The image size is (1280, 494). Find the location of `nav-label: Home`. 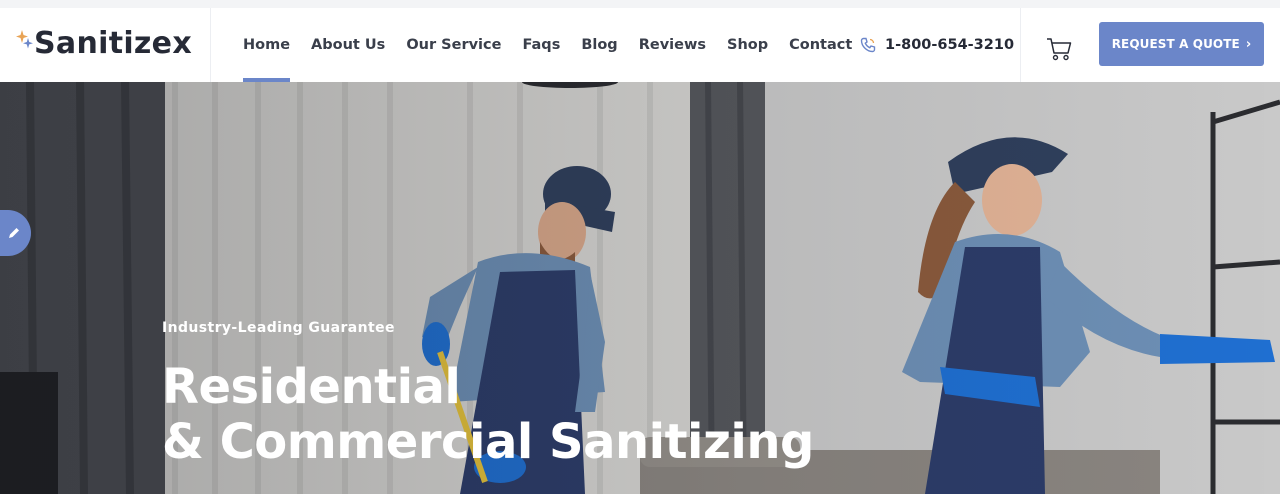

nav-label: Home is located at coordinates (267, 45).